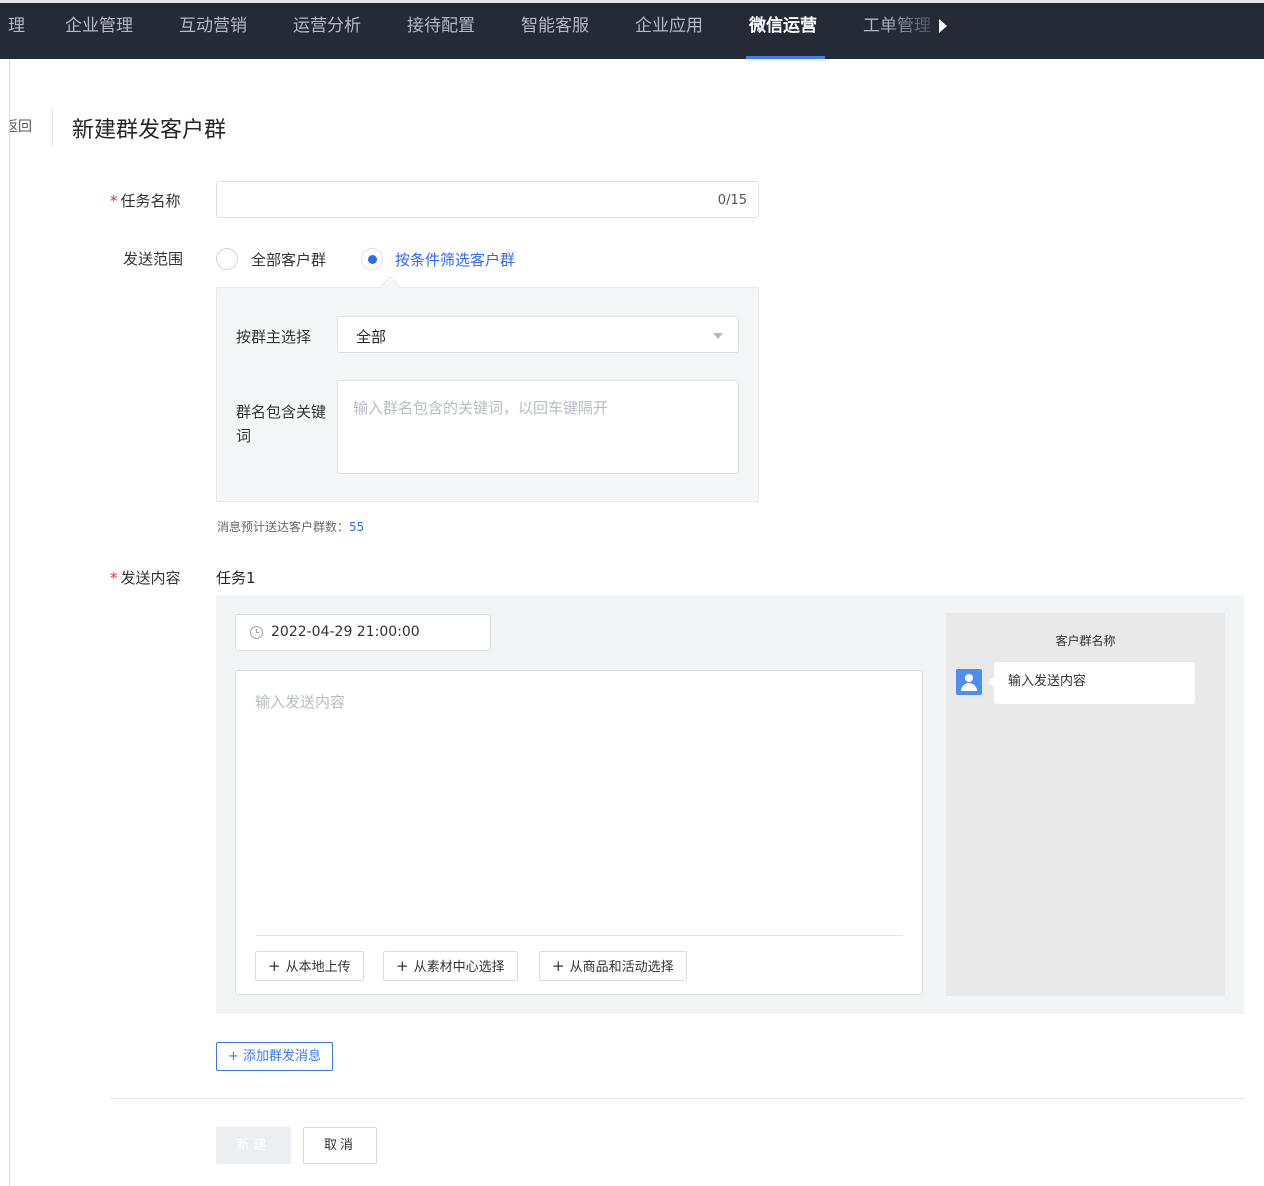  What do you see at coordinates (283, 527) in the screenshot?
I see `estimate-label: 消息预计送达客户群数：` at bounding box center [283, 527].